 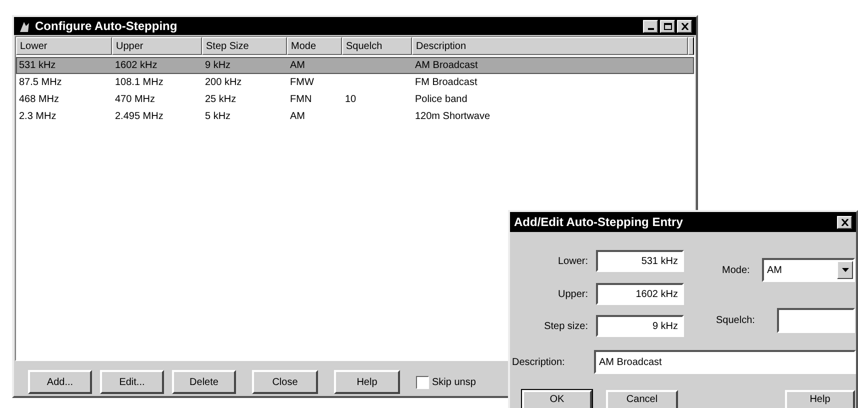 What do you see at coordinates (301, 99) in the screenshot?
I see `table-cell: FMN` at bounding box center [301, 99].